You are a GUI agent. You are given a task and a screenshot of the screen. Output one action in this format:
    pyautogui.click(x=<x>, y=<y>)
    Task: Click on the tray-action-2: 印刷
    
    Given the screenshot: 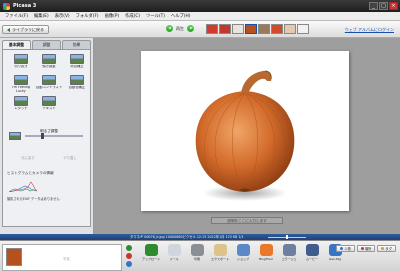 What is the action you would take?
    pyautogui.click(x=197, y=252)
    